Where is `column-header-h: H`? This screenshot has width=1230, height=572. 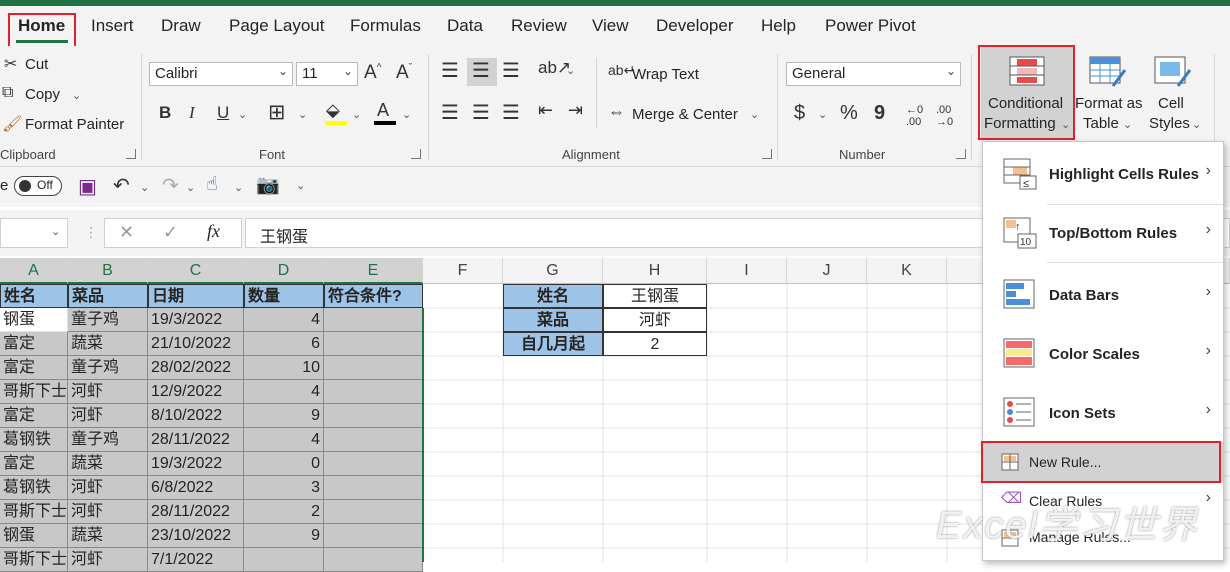
column-header-h: H is located at coordinates (655, 271).